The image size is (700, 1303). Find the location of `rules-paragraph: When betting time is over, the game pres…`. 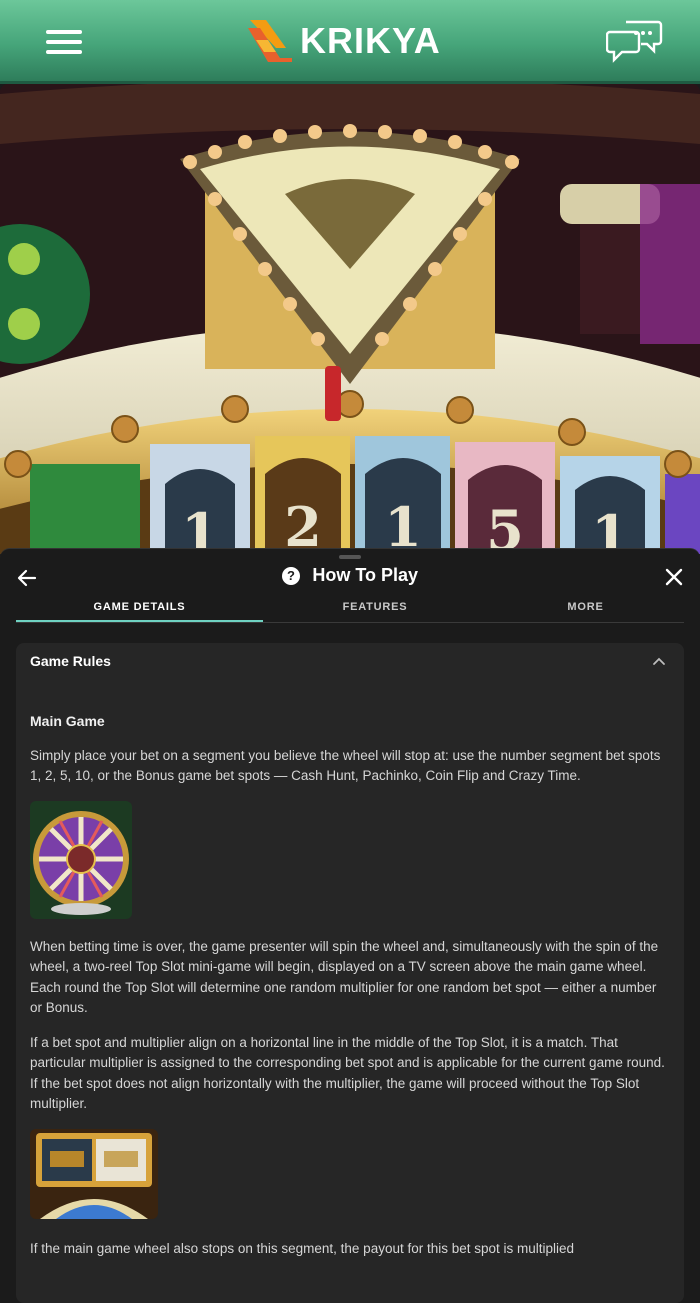

rules-paragraph: When betting time is over, the game pres… is located at coordinates (344, 977).